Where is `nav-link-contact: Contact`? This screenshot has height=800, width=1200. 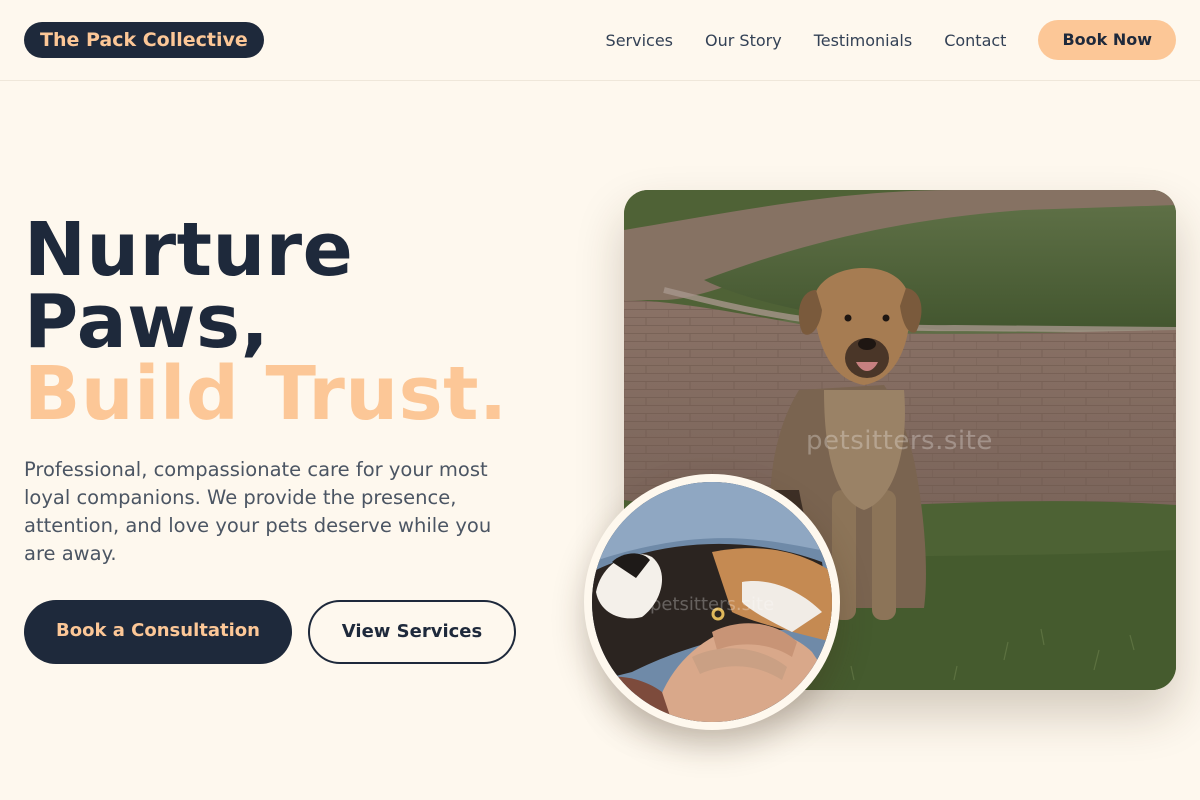 nav-link-contact: Contact is located at coordinates (975, 40).